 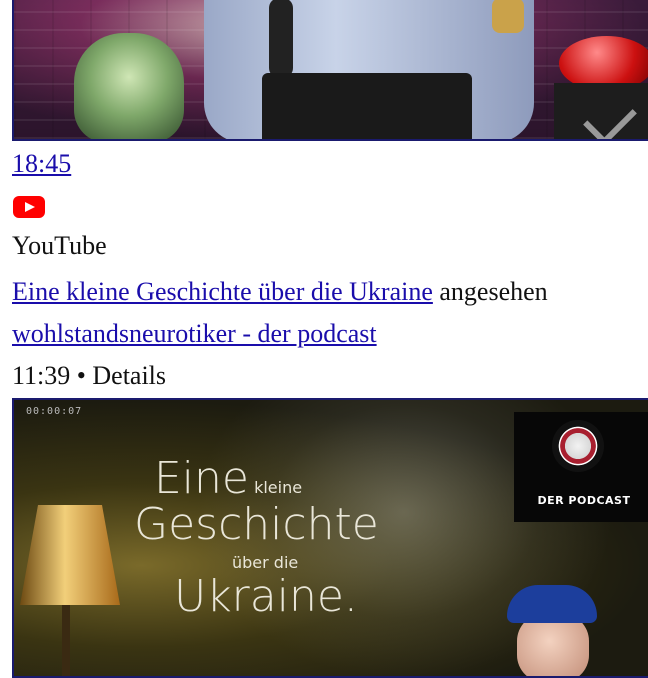 What do you see at coordinates (70, 555) in the screenshot?
I see `lamp-shade` at bounding box center [70, 555].